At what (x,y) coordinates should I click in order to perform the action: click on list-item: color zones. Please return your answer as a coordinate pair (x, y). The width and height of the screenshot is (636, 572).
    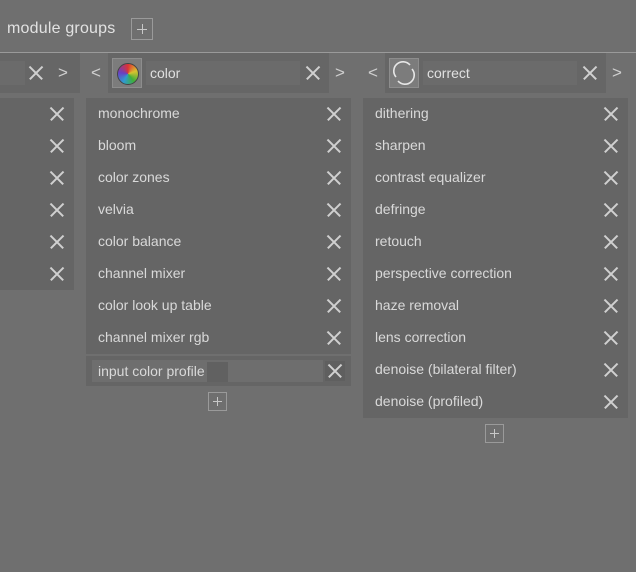
    Looking at the image, I should click on (218, 178).